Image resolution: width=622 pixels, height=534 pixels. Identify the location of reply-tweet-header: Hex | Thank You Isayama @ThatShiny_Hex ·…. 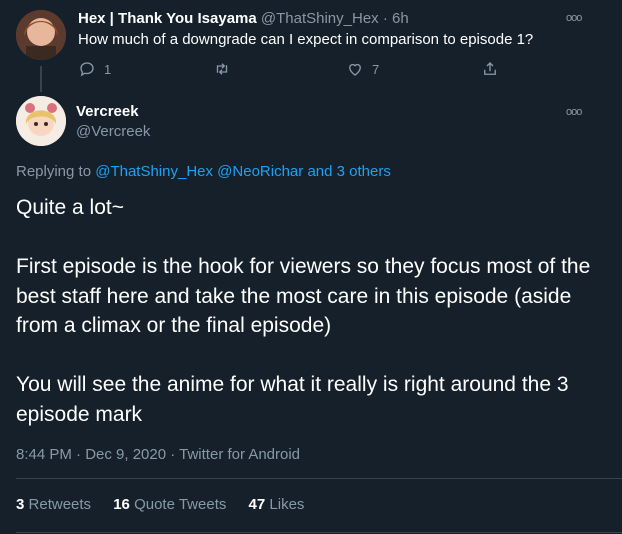
(243, 18).